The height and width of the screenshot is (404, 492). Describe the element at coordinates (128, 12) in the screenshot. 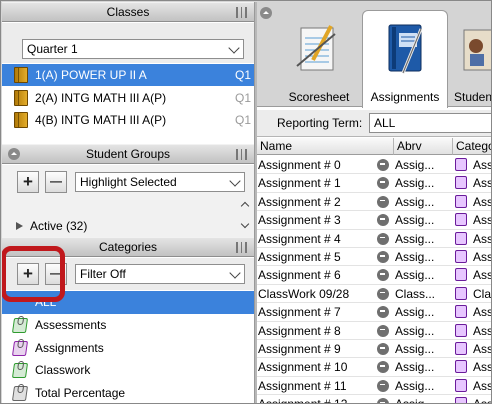

I see `classes-header: Classes` at that location.